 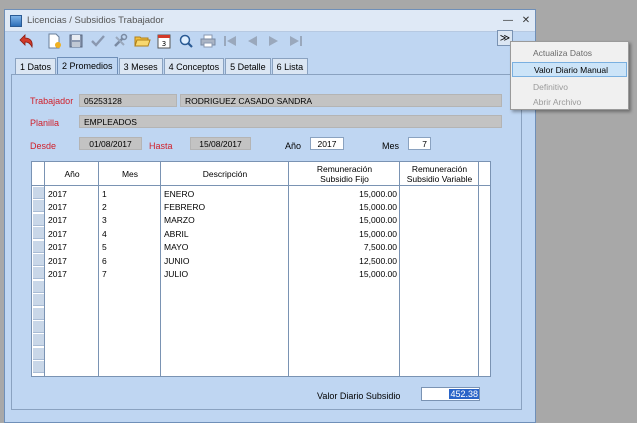 I want to click on cell-descripcion: ABRIL, so click(x=225, y=233).